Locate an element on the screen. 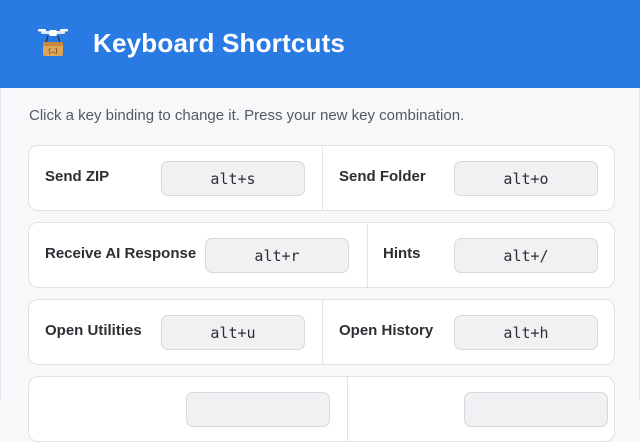  drone-package-icon: {…} is located at coordinates (53, 42).